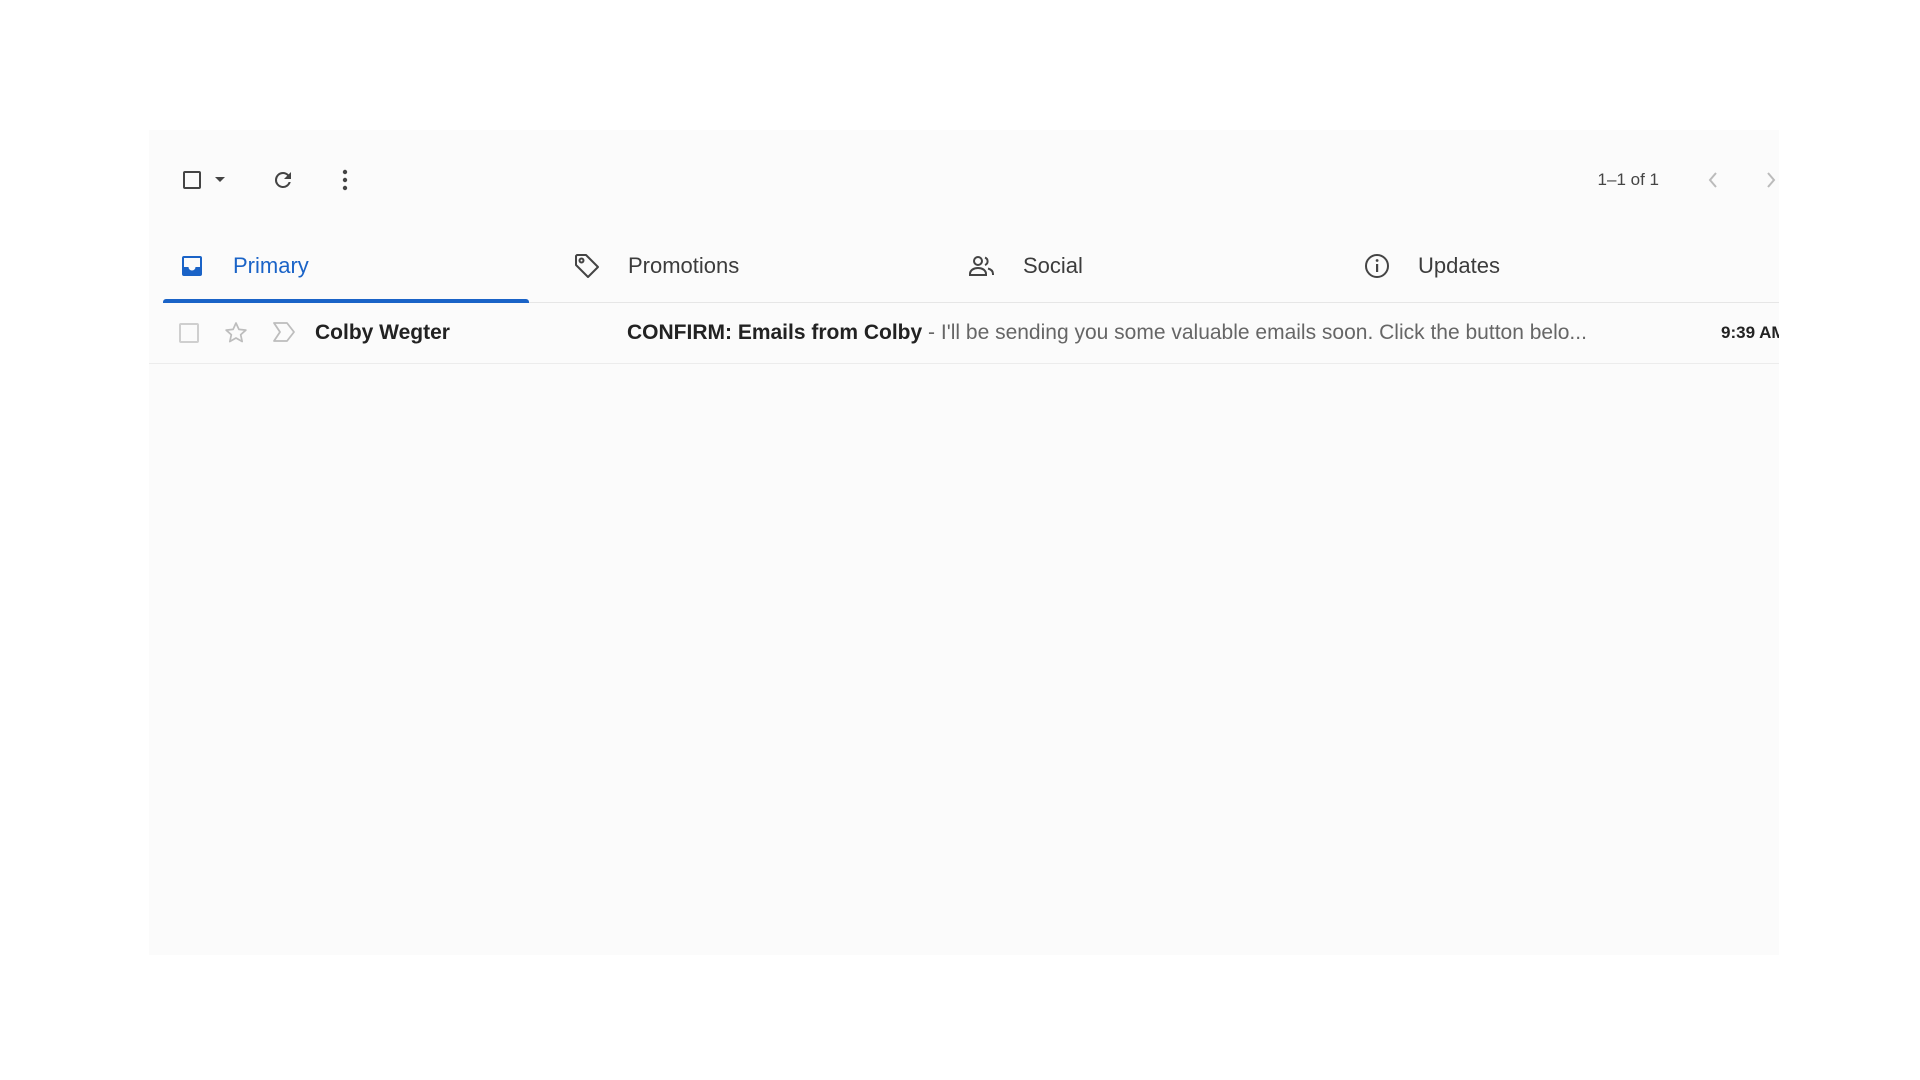 This screenshot has width=1920, height=1080. I want to click on chevron-left-icon, so click(1712, 180).